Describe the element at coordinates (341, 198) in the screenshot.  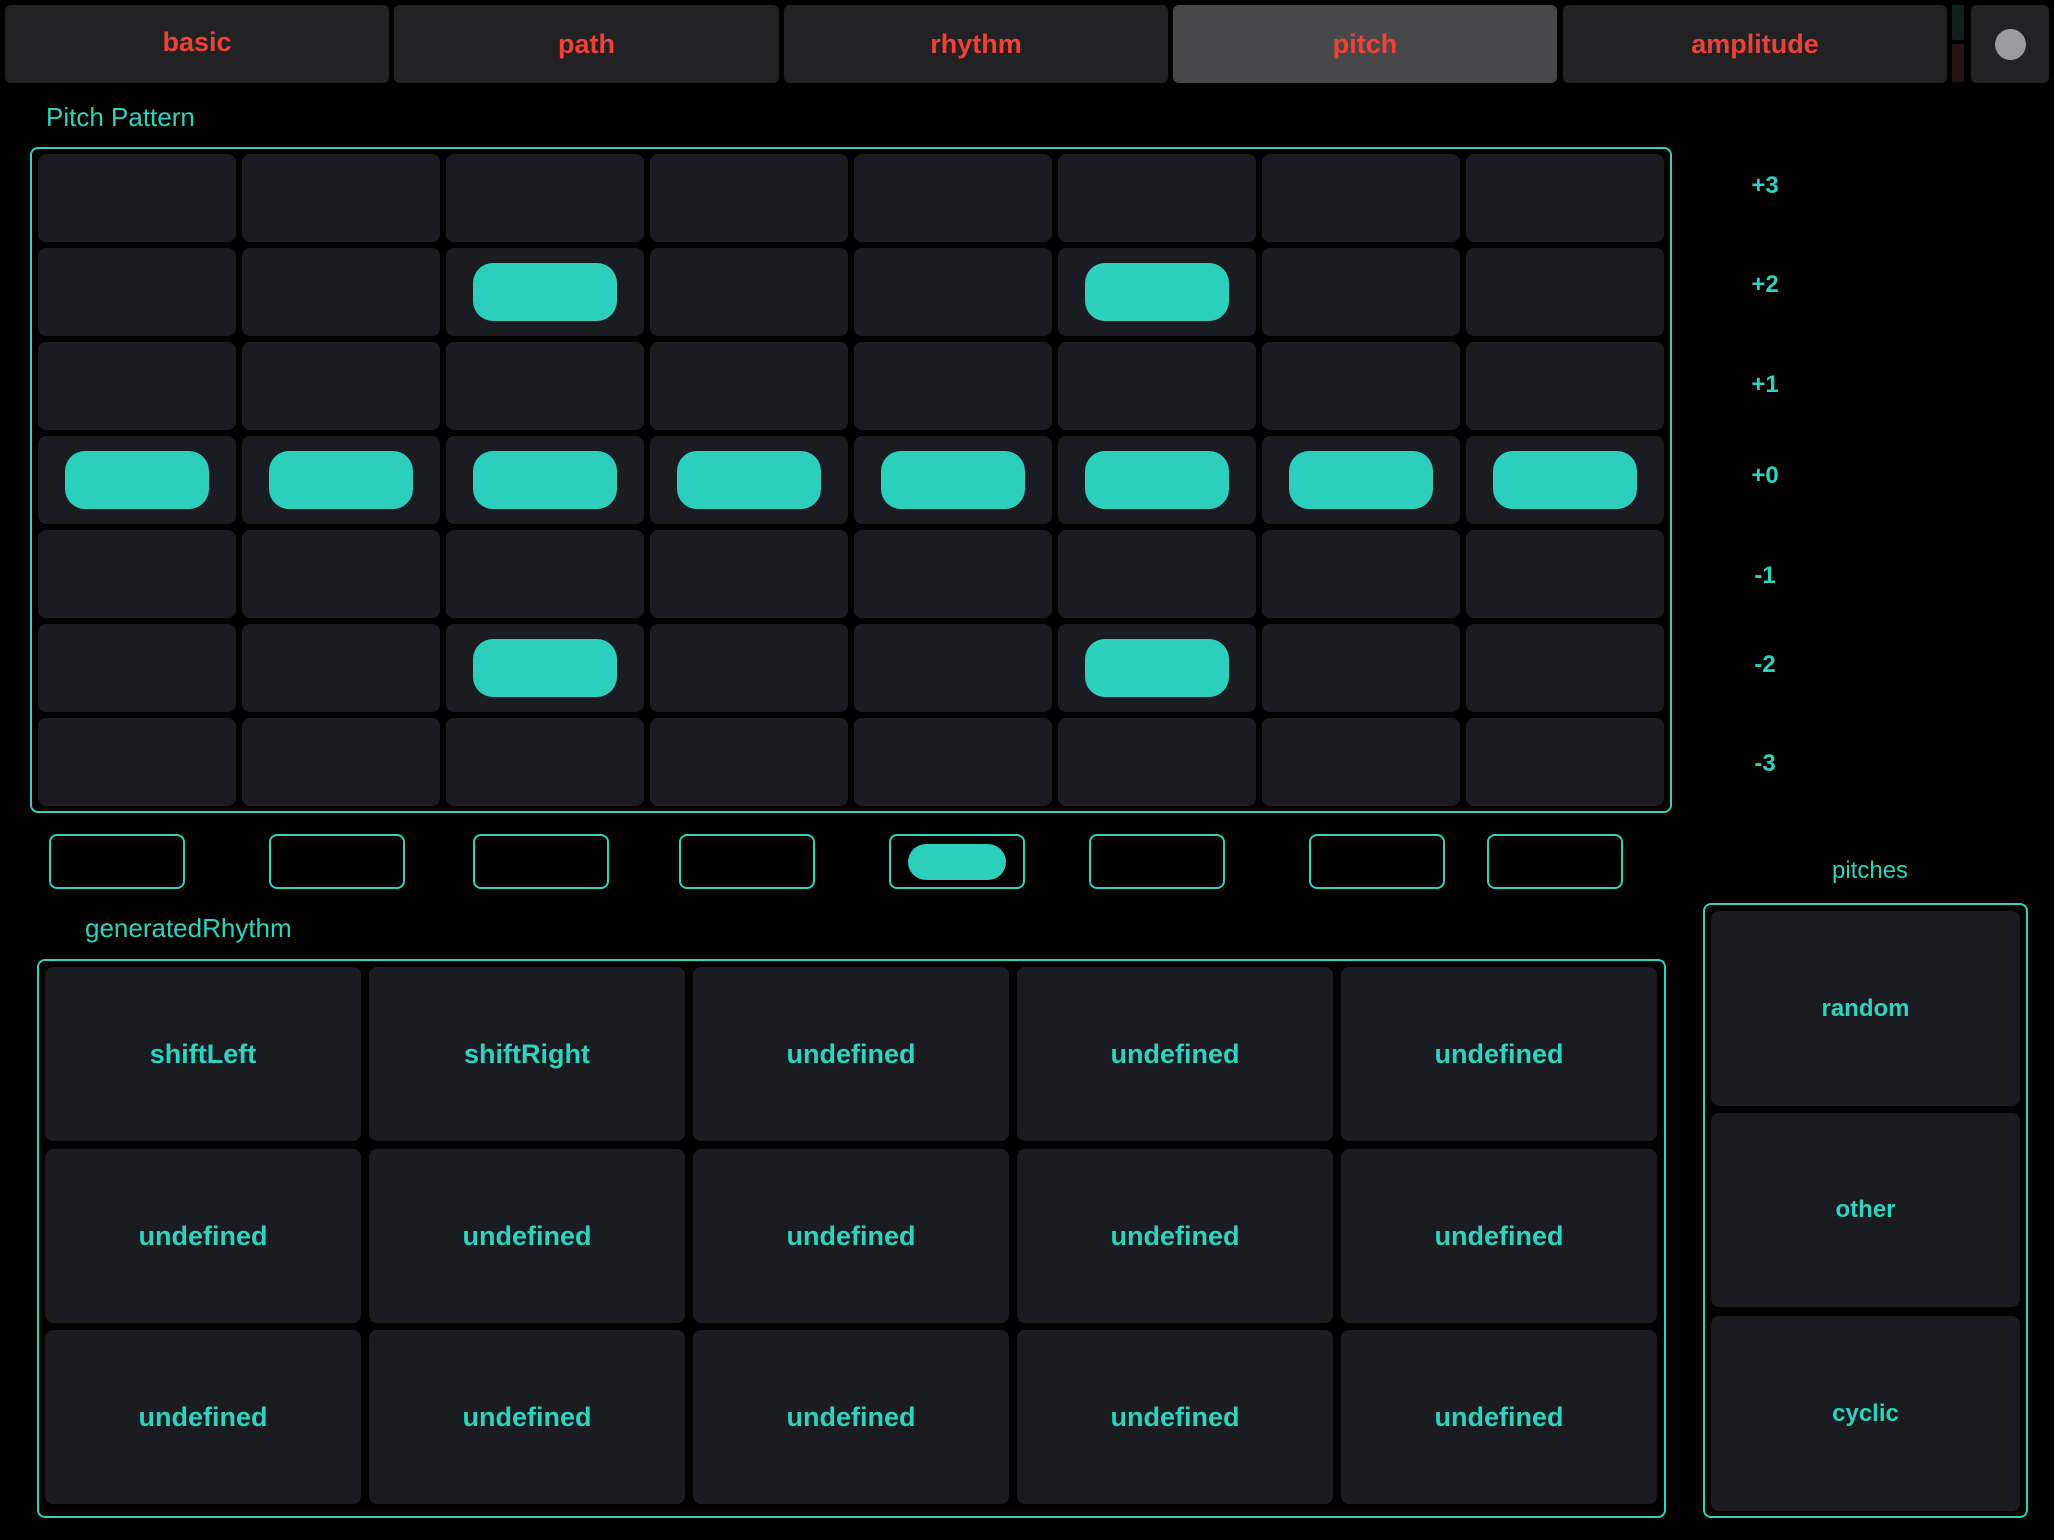
I see `pitch-cell-+3-col2` at that location.